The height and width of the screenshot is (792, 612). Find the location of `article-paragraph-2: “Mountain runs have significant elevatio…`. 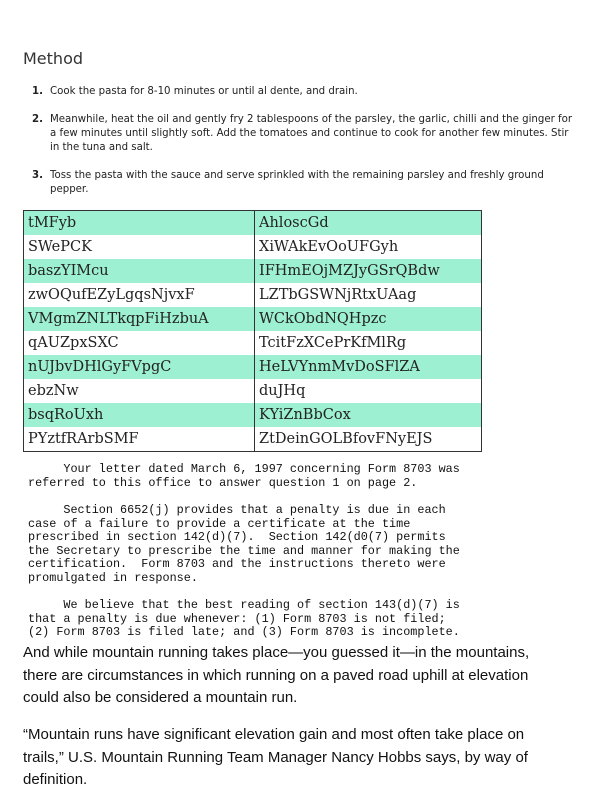

article-paragraph-2: “Mountain runs have significant elevatio… is located at coordinates (275, 757).